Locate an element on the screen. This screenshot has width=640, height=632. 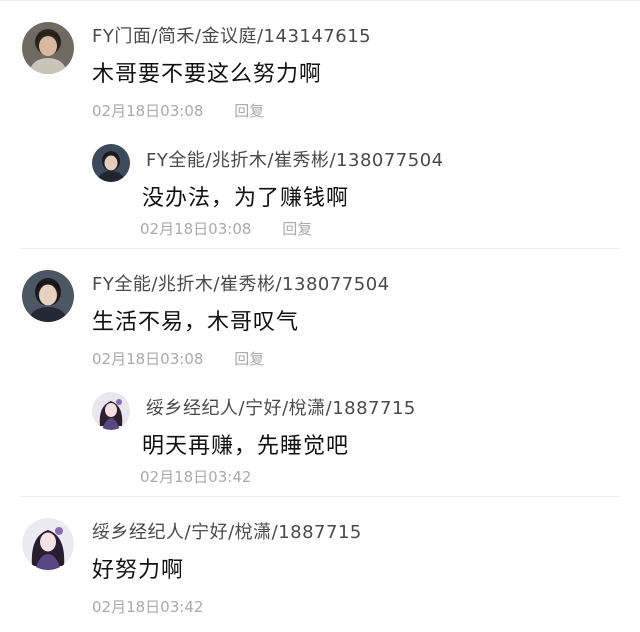
comment-text: 木哥要不要这么努力啊 is located at coordinates (207, 74).